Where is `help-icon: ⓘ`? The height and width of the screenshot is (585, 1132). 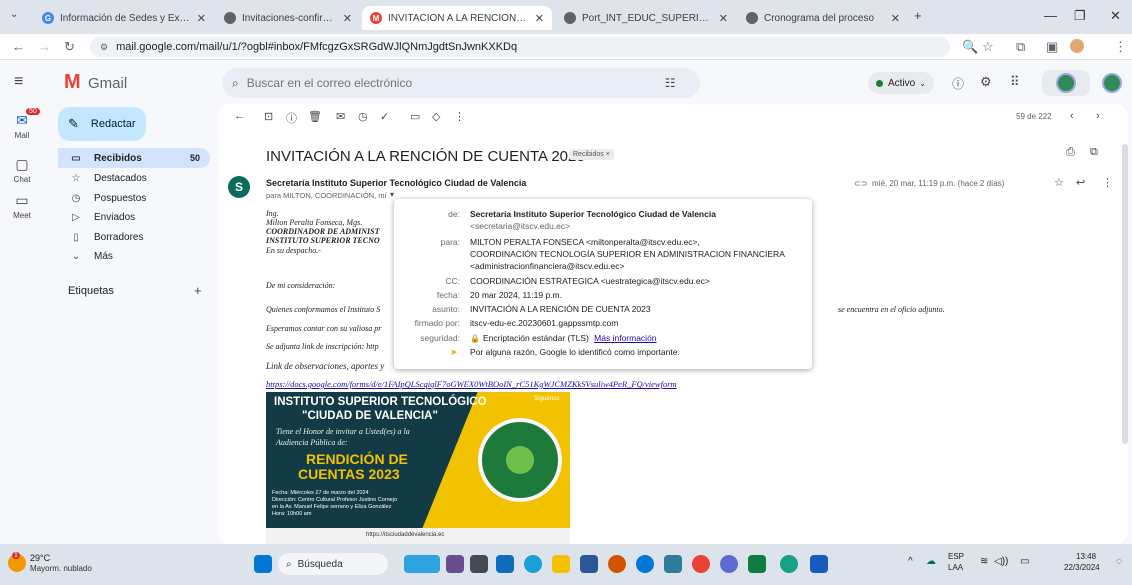 help-icon: ⓘ is located at coordinates (958, 83).